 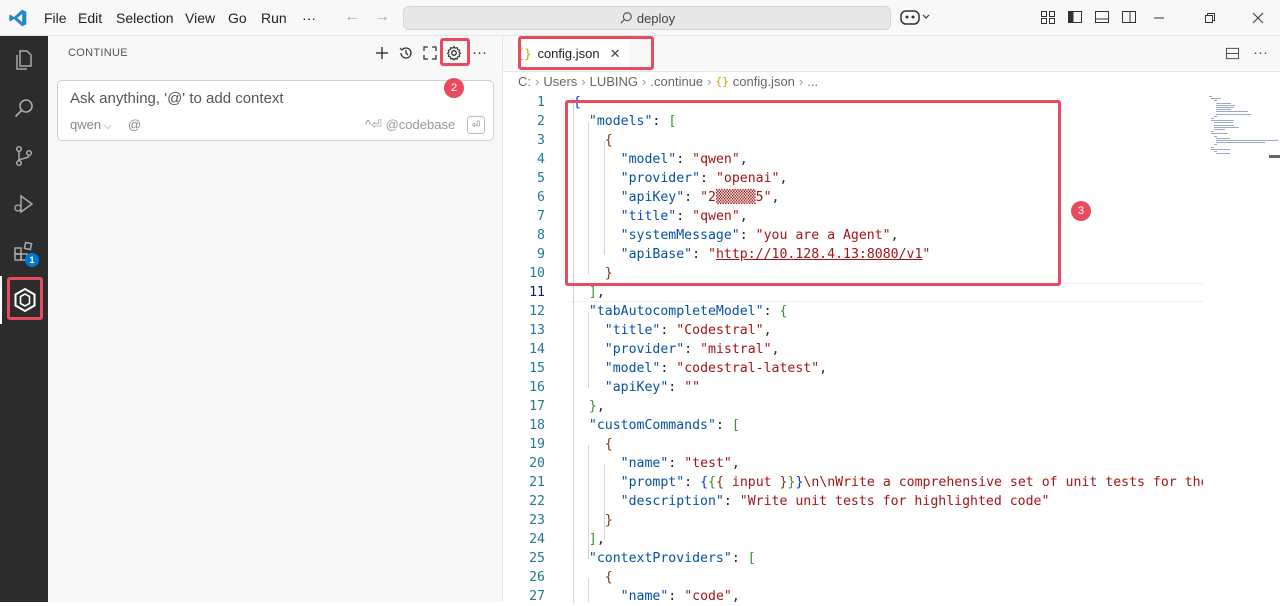 What do you see at coordinates (352, 17) in the screenshot?
I see `back-arrow-icon: ←` at bounding box center [352, 17].